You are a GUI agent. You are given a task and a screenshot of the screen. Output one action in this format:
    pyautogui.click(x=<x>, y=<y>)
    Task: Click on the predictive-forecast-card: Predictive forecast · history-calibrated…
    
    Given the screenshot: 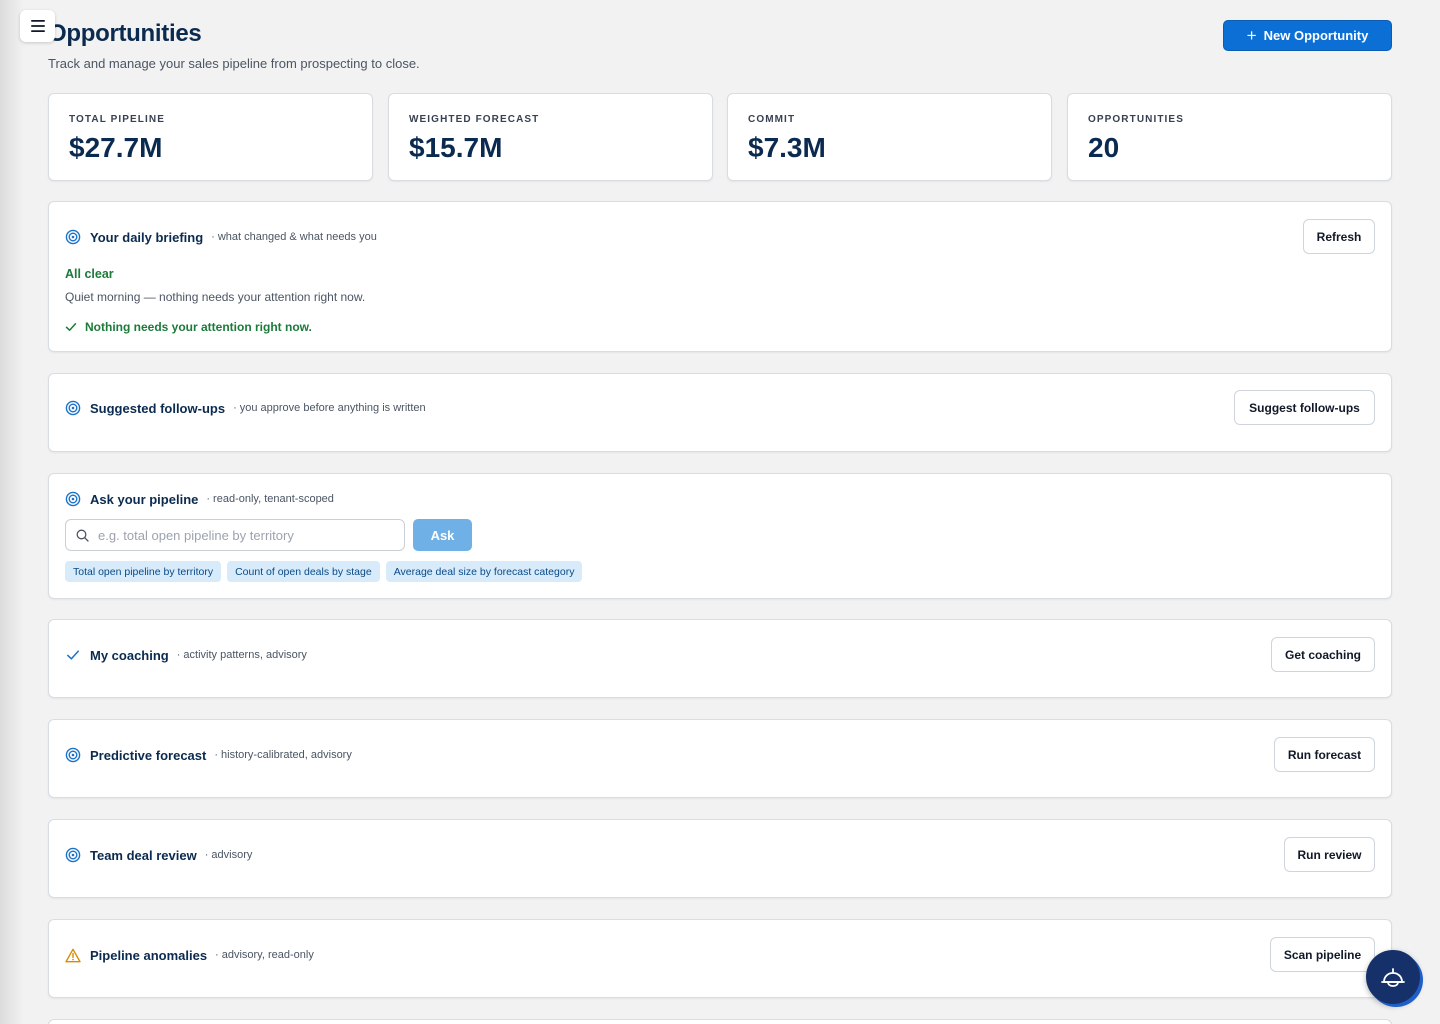 What is the action you would take?
    pyautogui.click(x=720, y=758)
    